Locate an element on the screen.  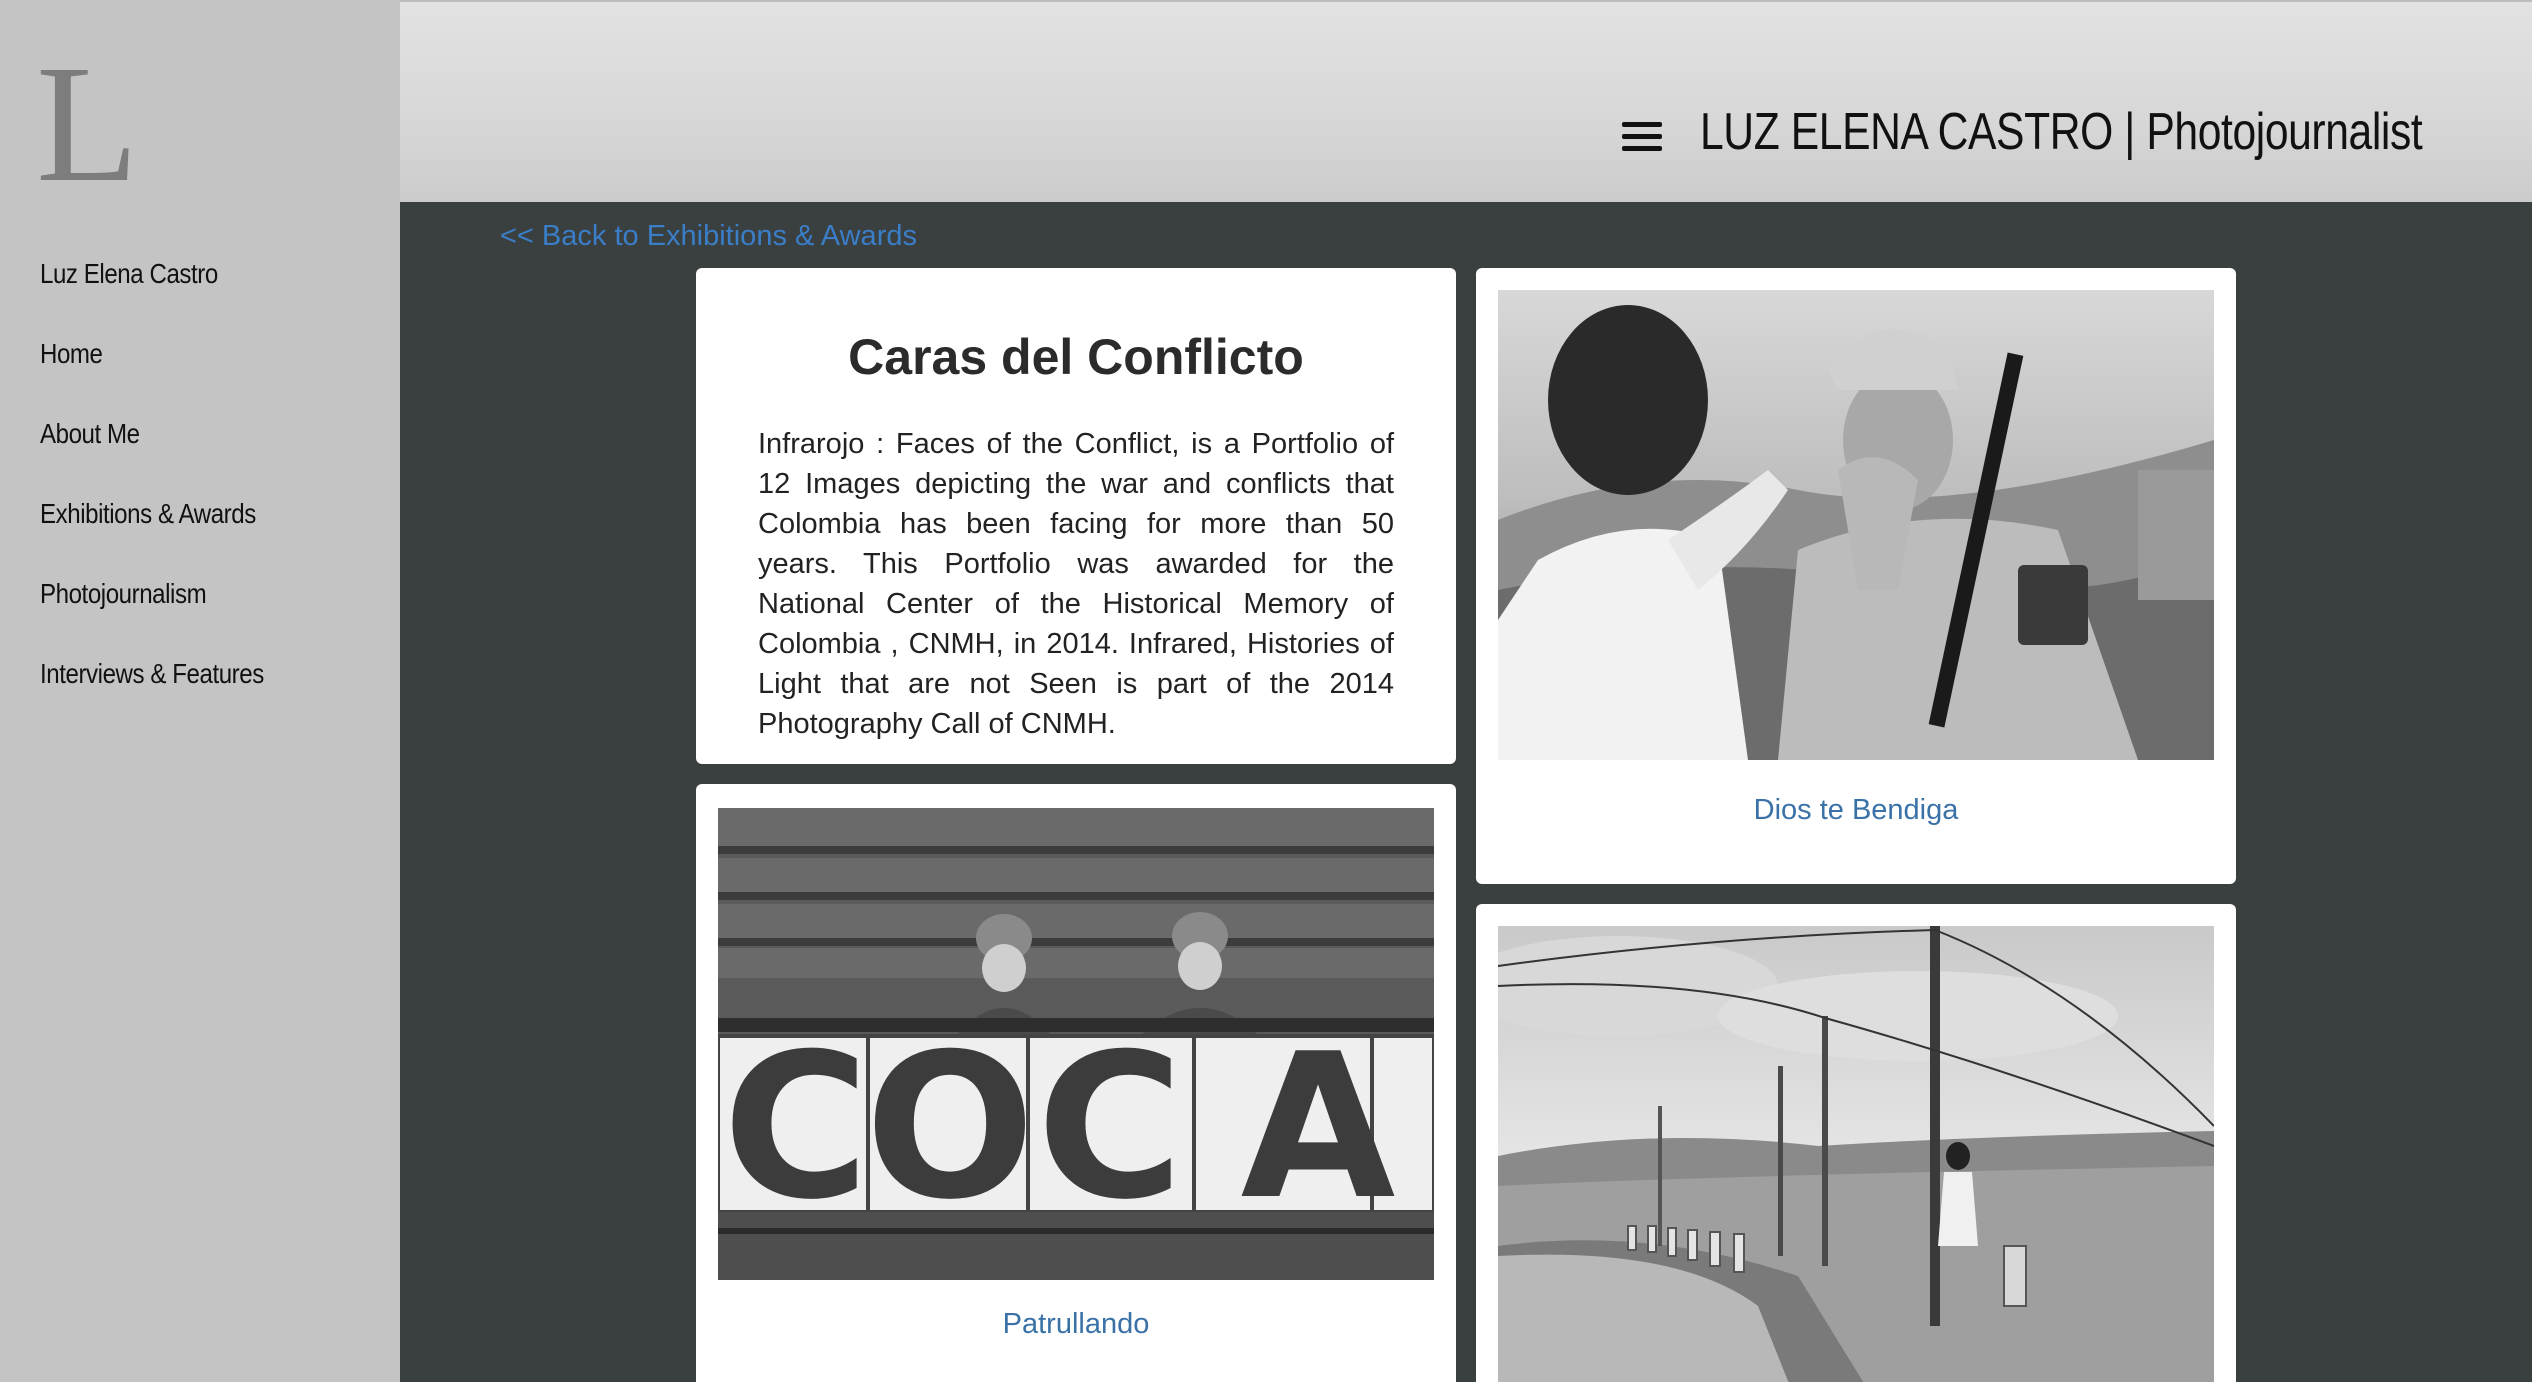
sign-letter-1: C is located at coordinates (796, 1127).